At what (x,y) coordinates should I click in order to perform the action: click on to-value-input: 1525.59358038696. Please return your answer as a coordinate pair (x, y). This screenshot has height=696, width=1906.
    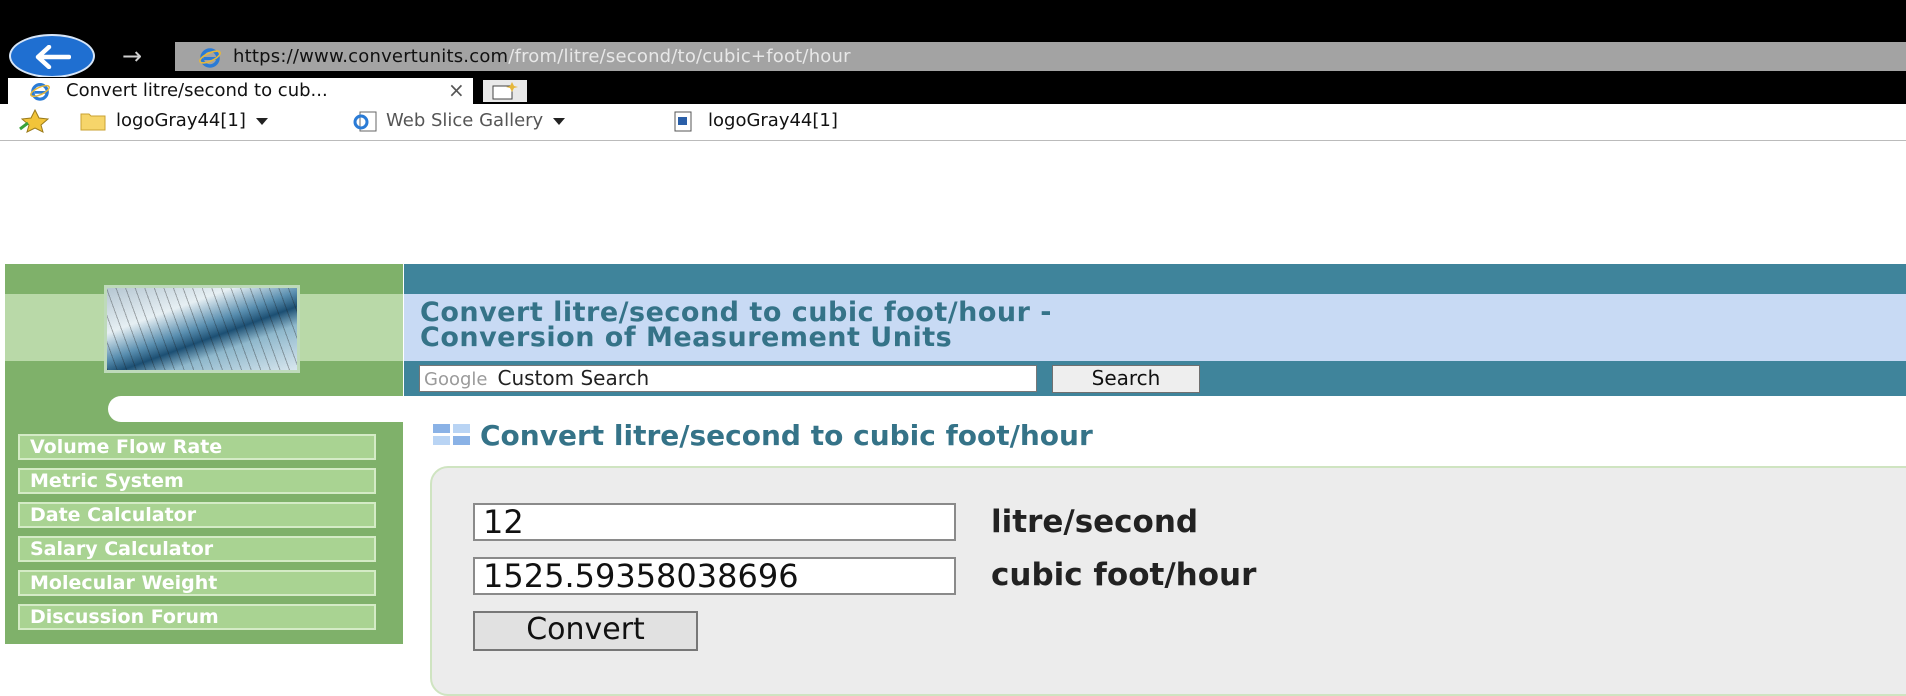
    Looking at the image, I should click on (714, 576).